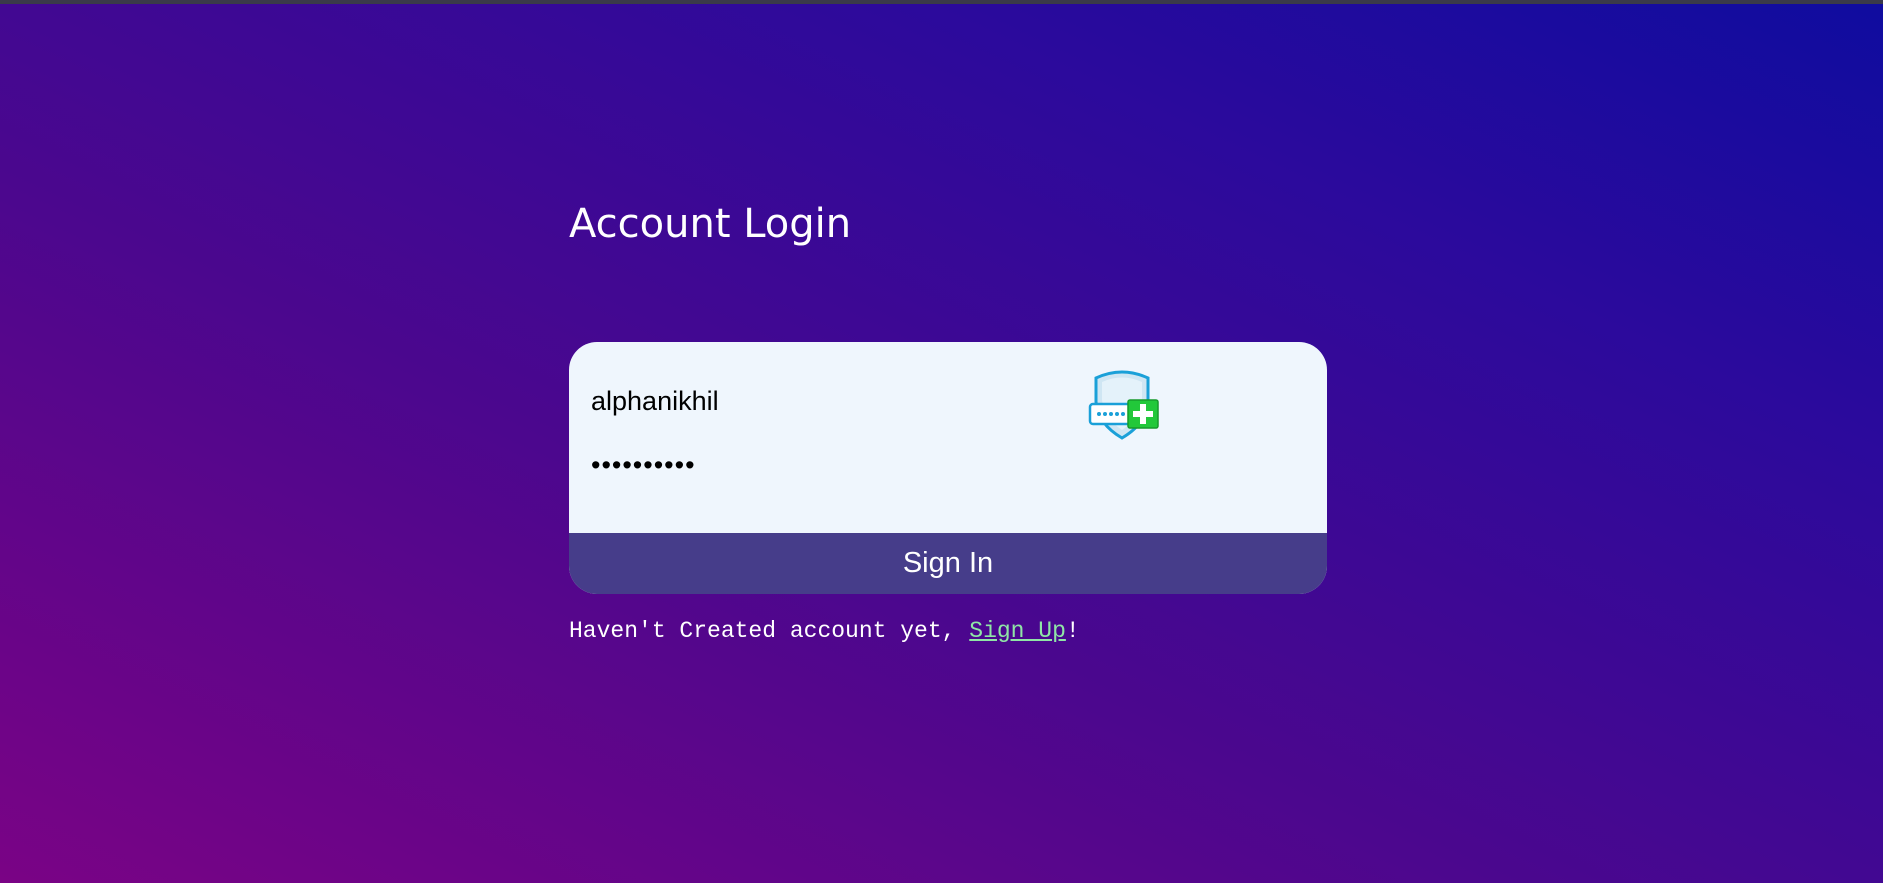  What do you see at coordinates (1017, 631) in the screenshot?
I see `sign-up-link: Sign Up` at bounding box center [1017, 631].